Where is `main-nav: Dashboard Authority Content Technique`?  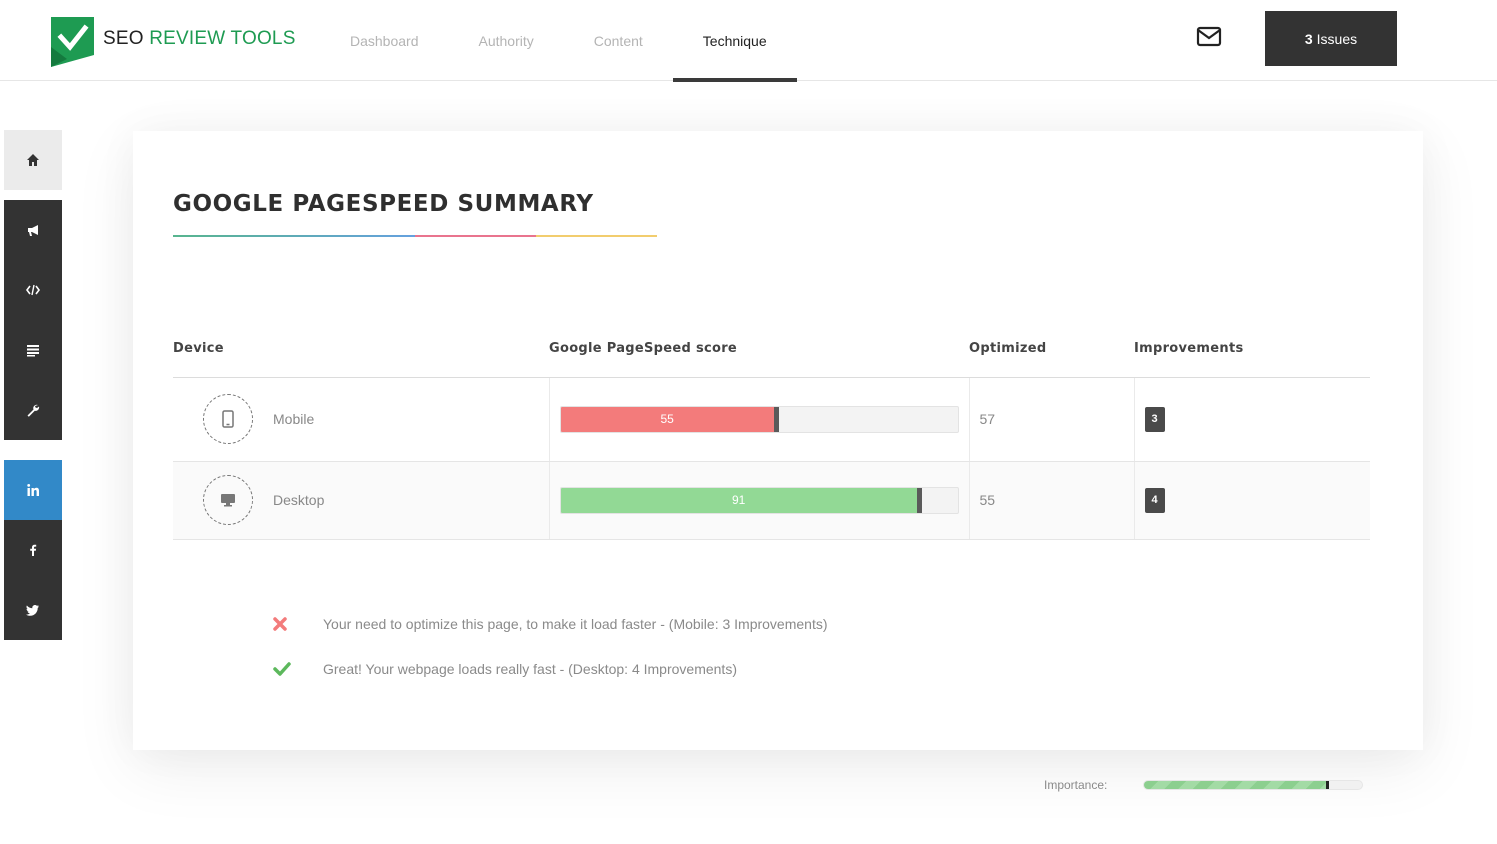 main-nav: Dashboard Authority Content Technique is located at coordinates (558, 41).